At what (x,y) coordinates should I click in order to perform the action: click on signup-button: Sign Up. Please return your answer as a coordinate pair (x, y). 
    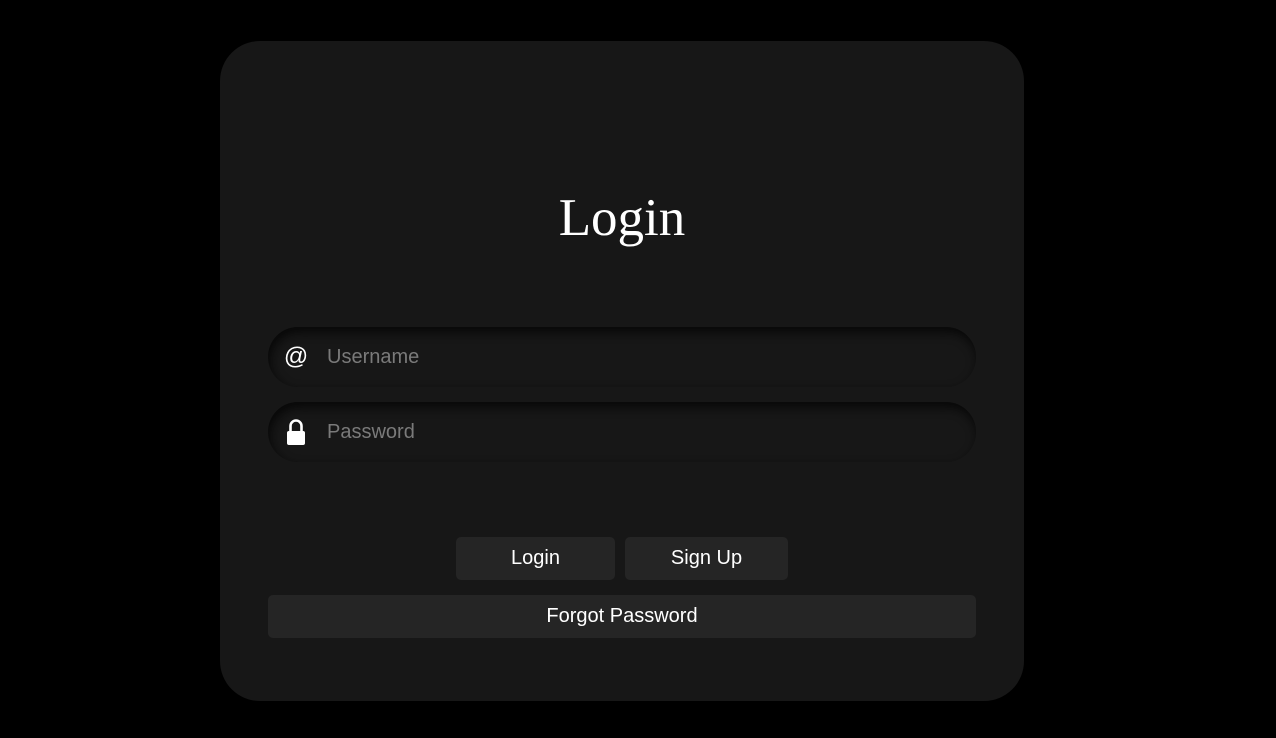
    Looking at the image, I should click on (706, 558).